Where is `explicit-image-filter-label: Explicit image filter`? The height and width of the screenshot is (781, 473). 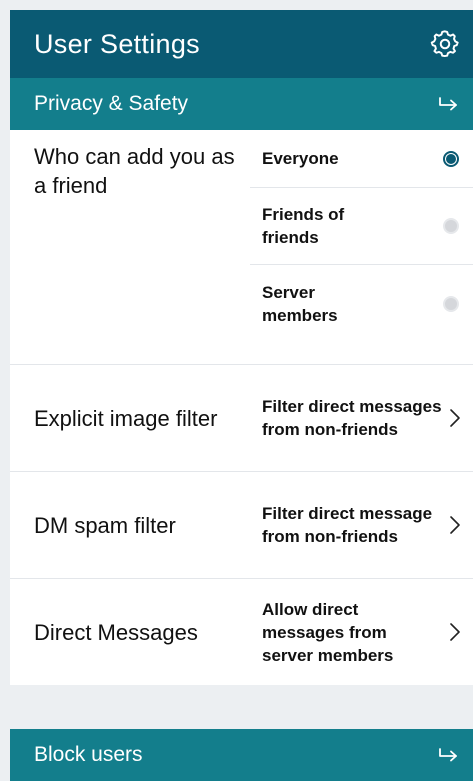 explicit-image-filter-label: Explicit image filter is located at coordinates (126, 418).